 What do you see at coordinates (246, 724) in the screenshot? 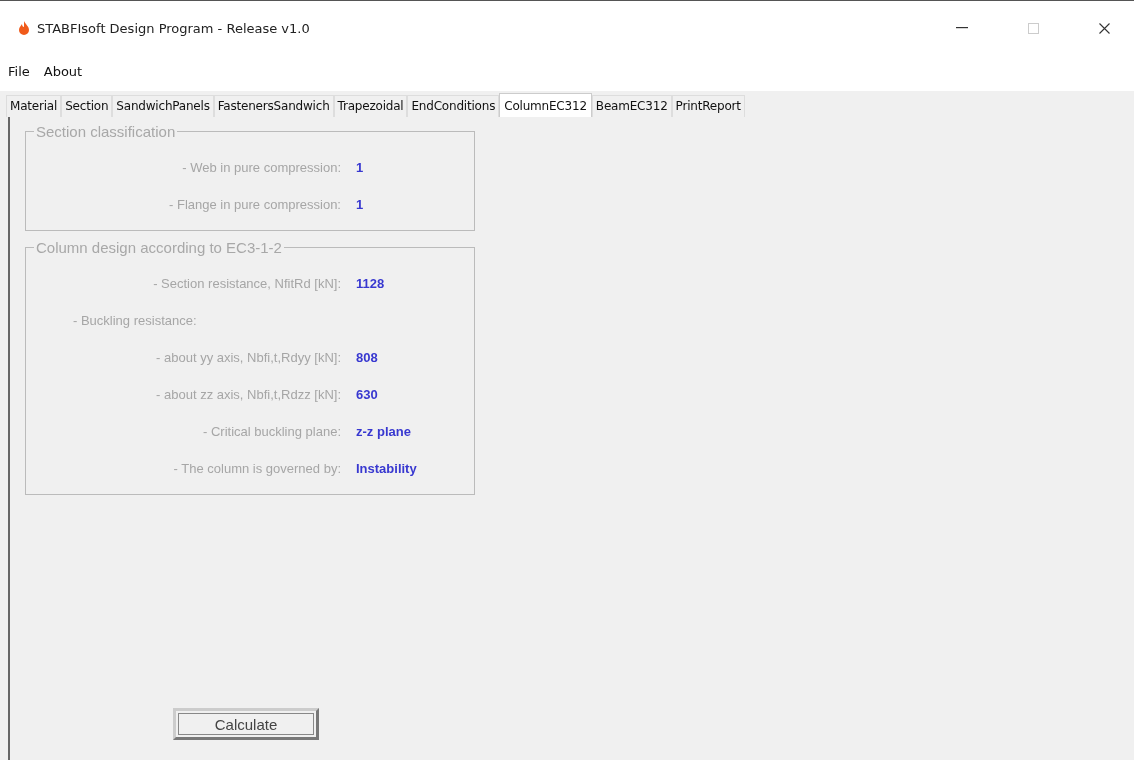
I see `calculate-button: Calculate` at bounding box center [246, 724].